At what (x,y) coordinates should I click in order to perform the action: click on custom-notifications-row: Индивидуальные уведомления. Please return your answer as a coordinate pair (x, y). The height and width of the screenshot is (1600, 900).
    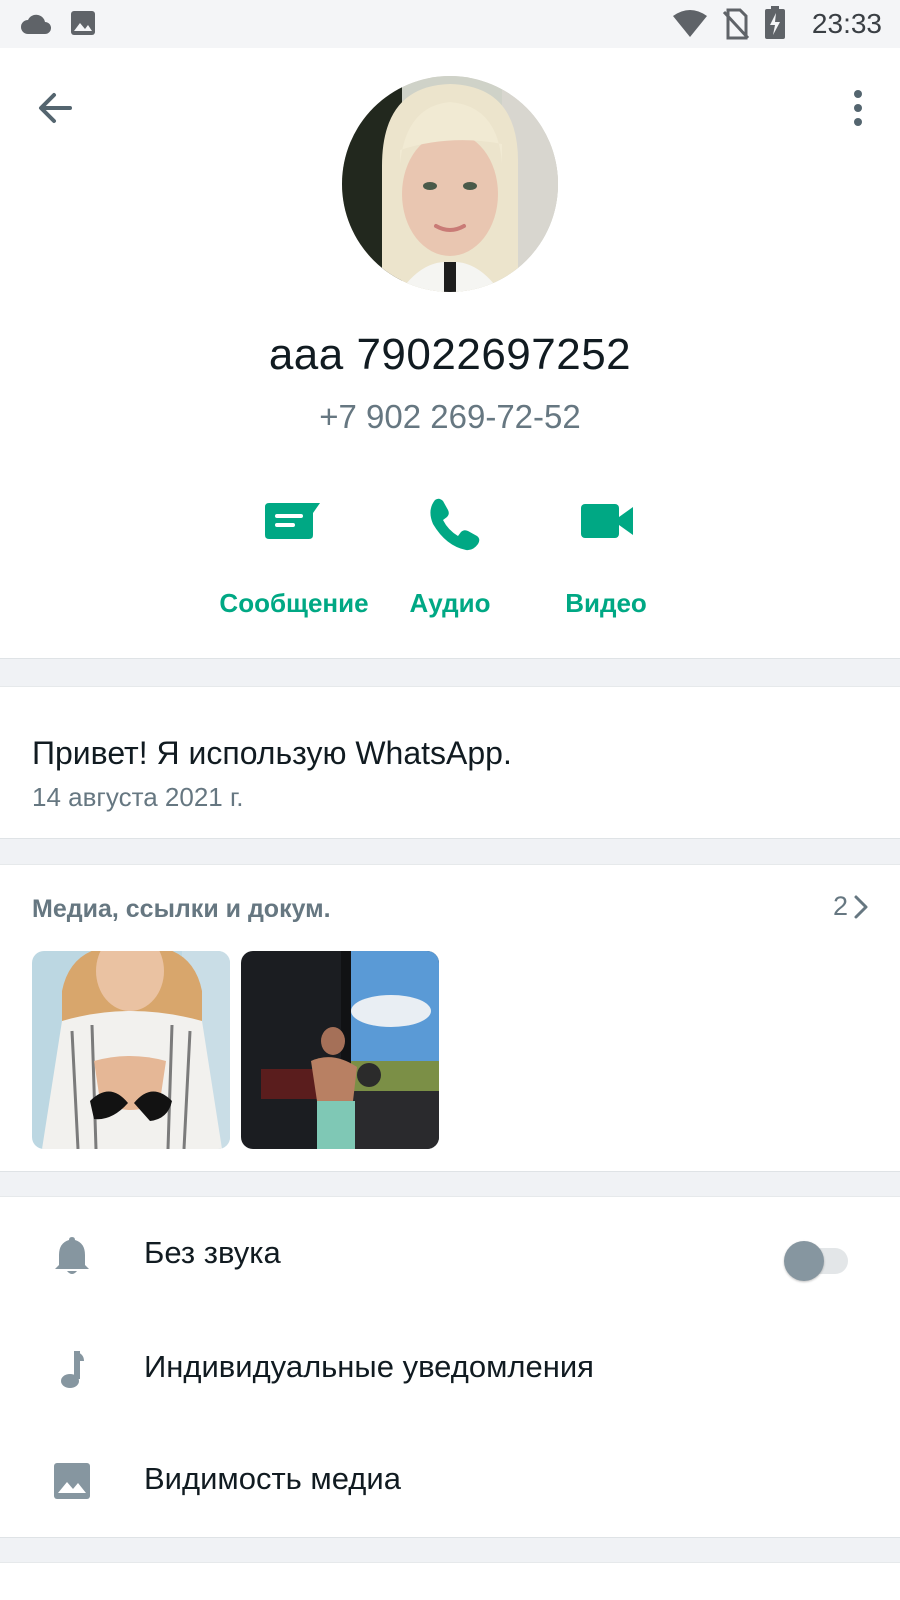
    Looking at the image, I should click on (450, 1366).